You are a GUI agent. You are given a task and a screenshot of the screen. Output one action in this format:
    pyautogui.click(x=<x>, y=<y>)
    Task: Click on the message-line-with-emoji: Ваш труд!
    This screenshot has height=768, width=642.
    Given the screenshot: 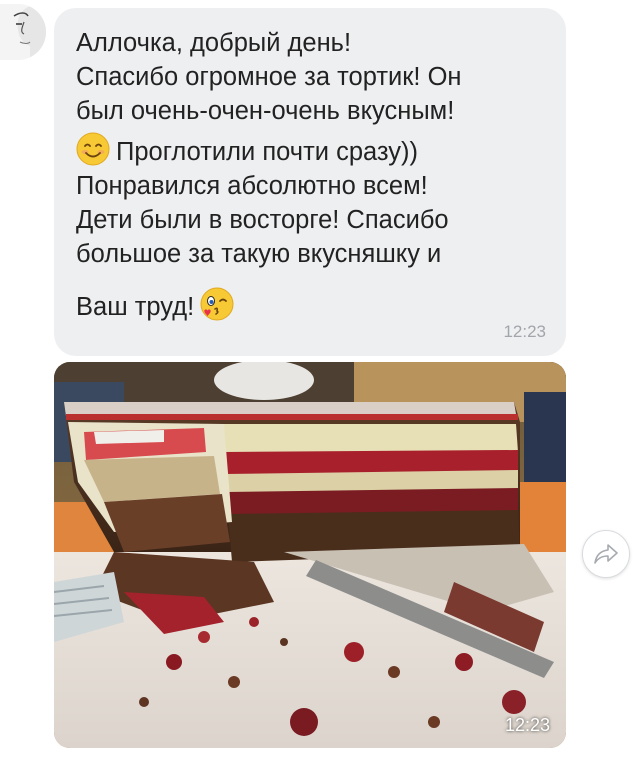 What is the action you would take?
    pyautogui.click(x=316, y=305)
    